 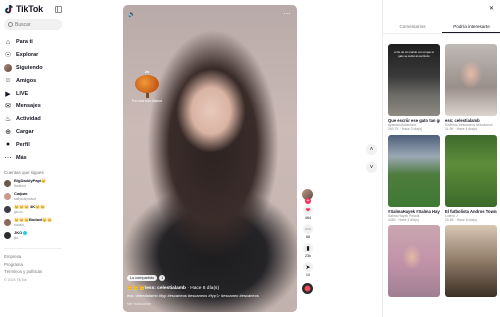 I want to click on nav-label: Explorar, so click(x=27, y=55).